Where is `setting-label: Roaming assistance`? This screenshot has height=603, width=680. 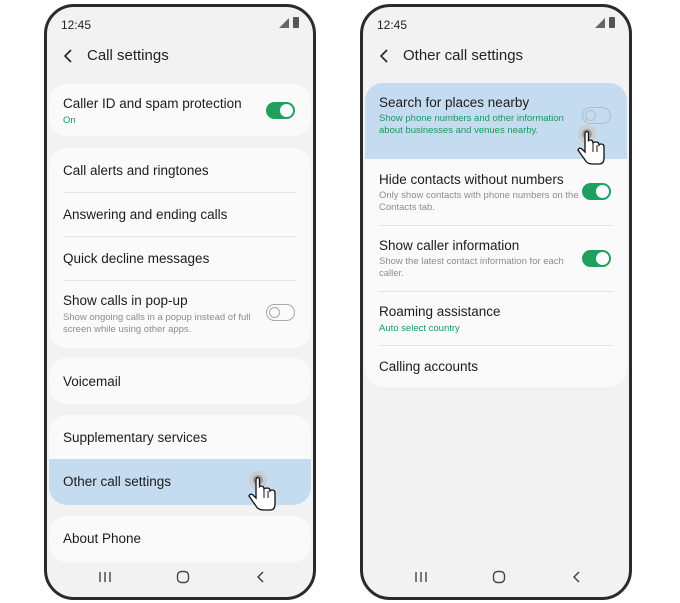 setting-label: Roaming assistance is located at coordinates (440, 311).